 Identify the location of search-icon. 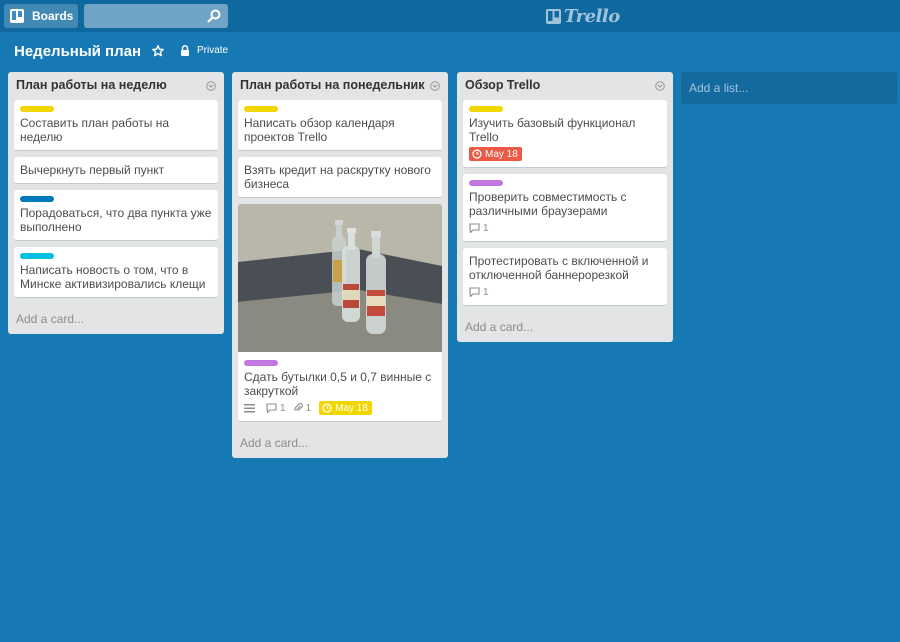
(214, 16).